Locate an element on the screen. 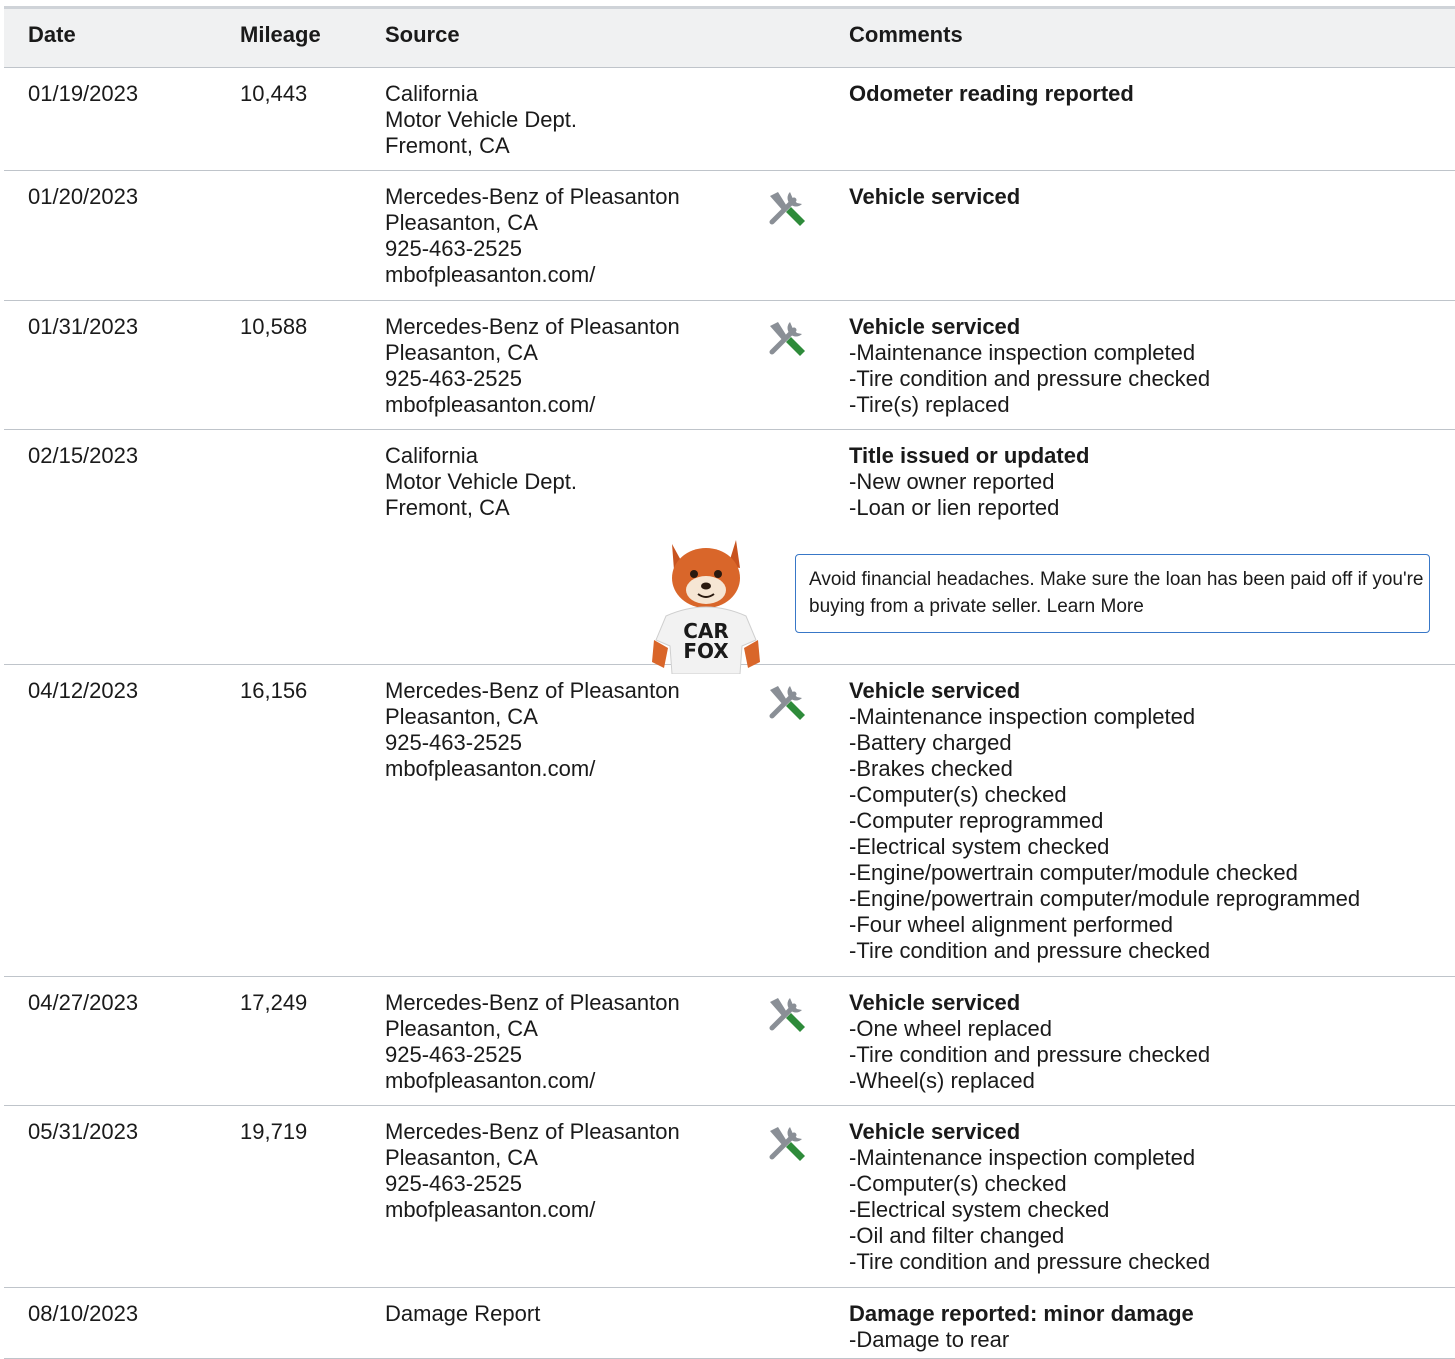 The height and width of the screenshot is (1359, 1455). comment-item: Computer(s) checked is located at coordinates (1104, 795).